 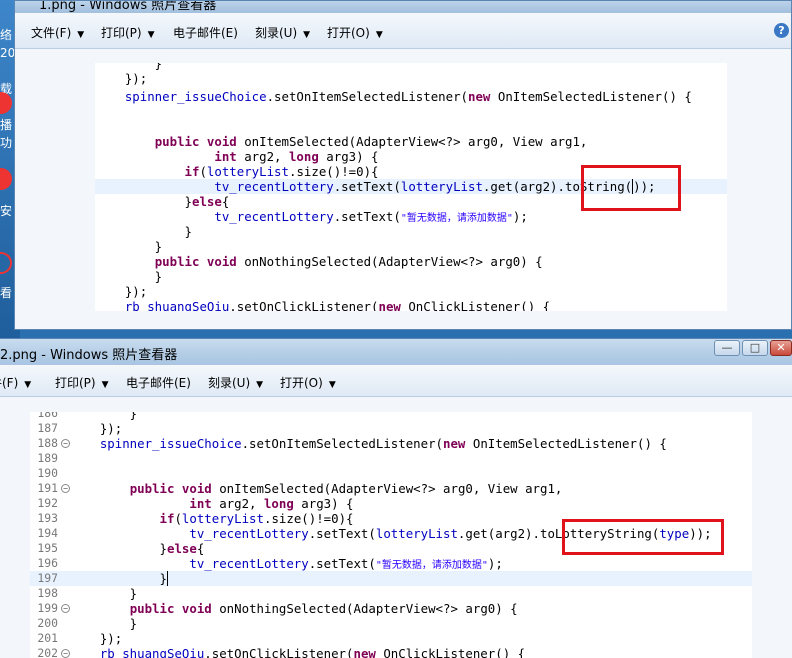 What do you see at coordinates (87, 623) in the screenshot?
I see `code-line: 200 }` at bounding box center [87, 623].